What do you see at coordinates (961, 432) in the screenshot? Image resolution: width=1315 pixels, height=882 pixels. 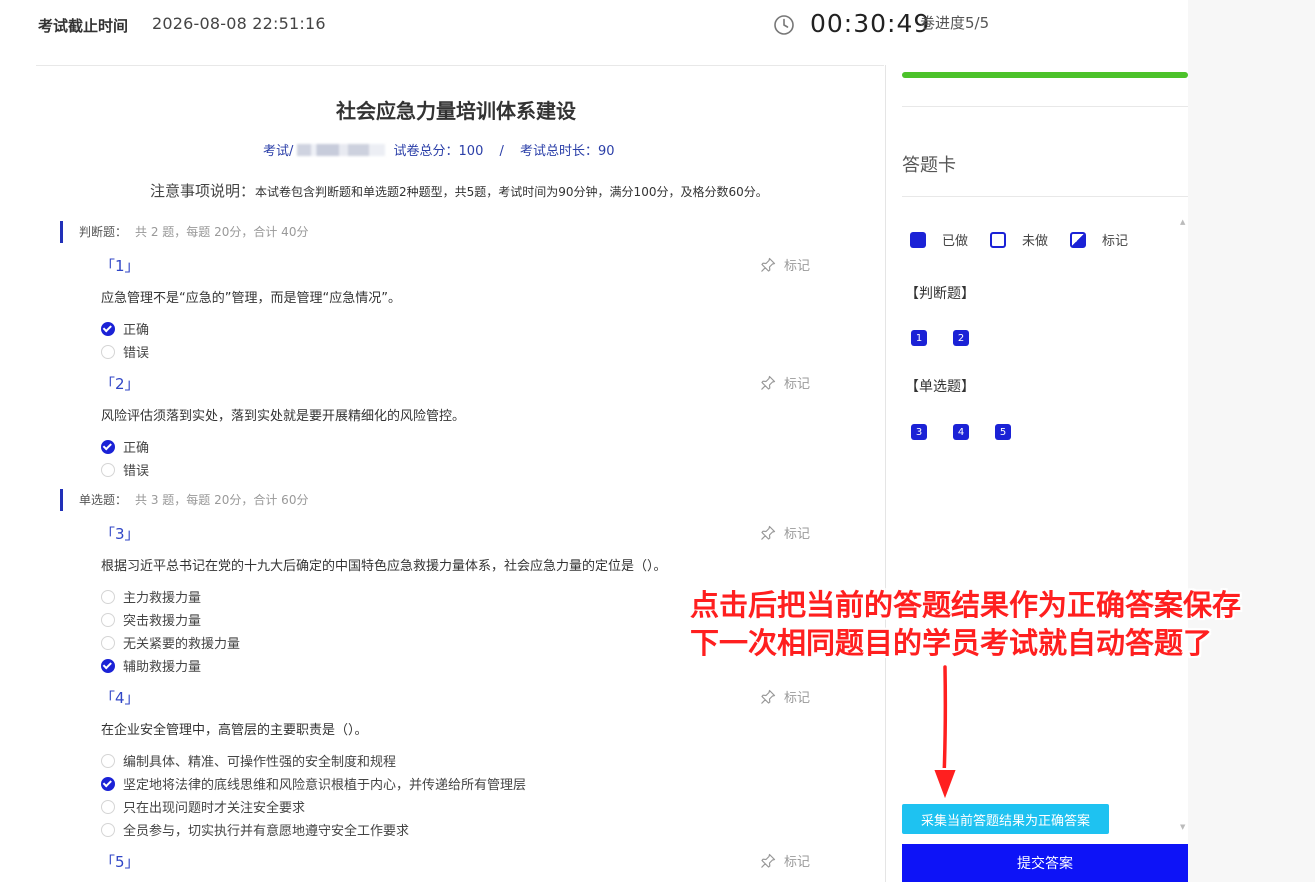 I see `answer-card-item: 4` at bounding box center [961, 432].